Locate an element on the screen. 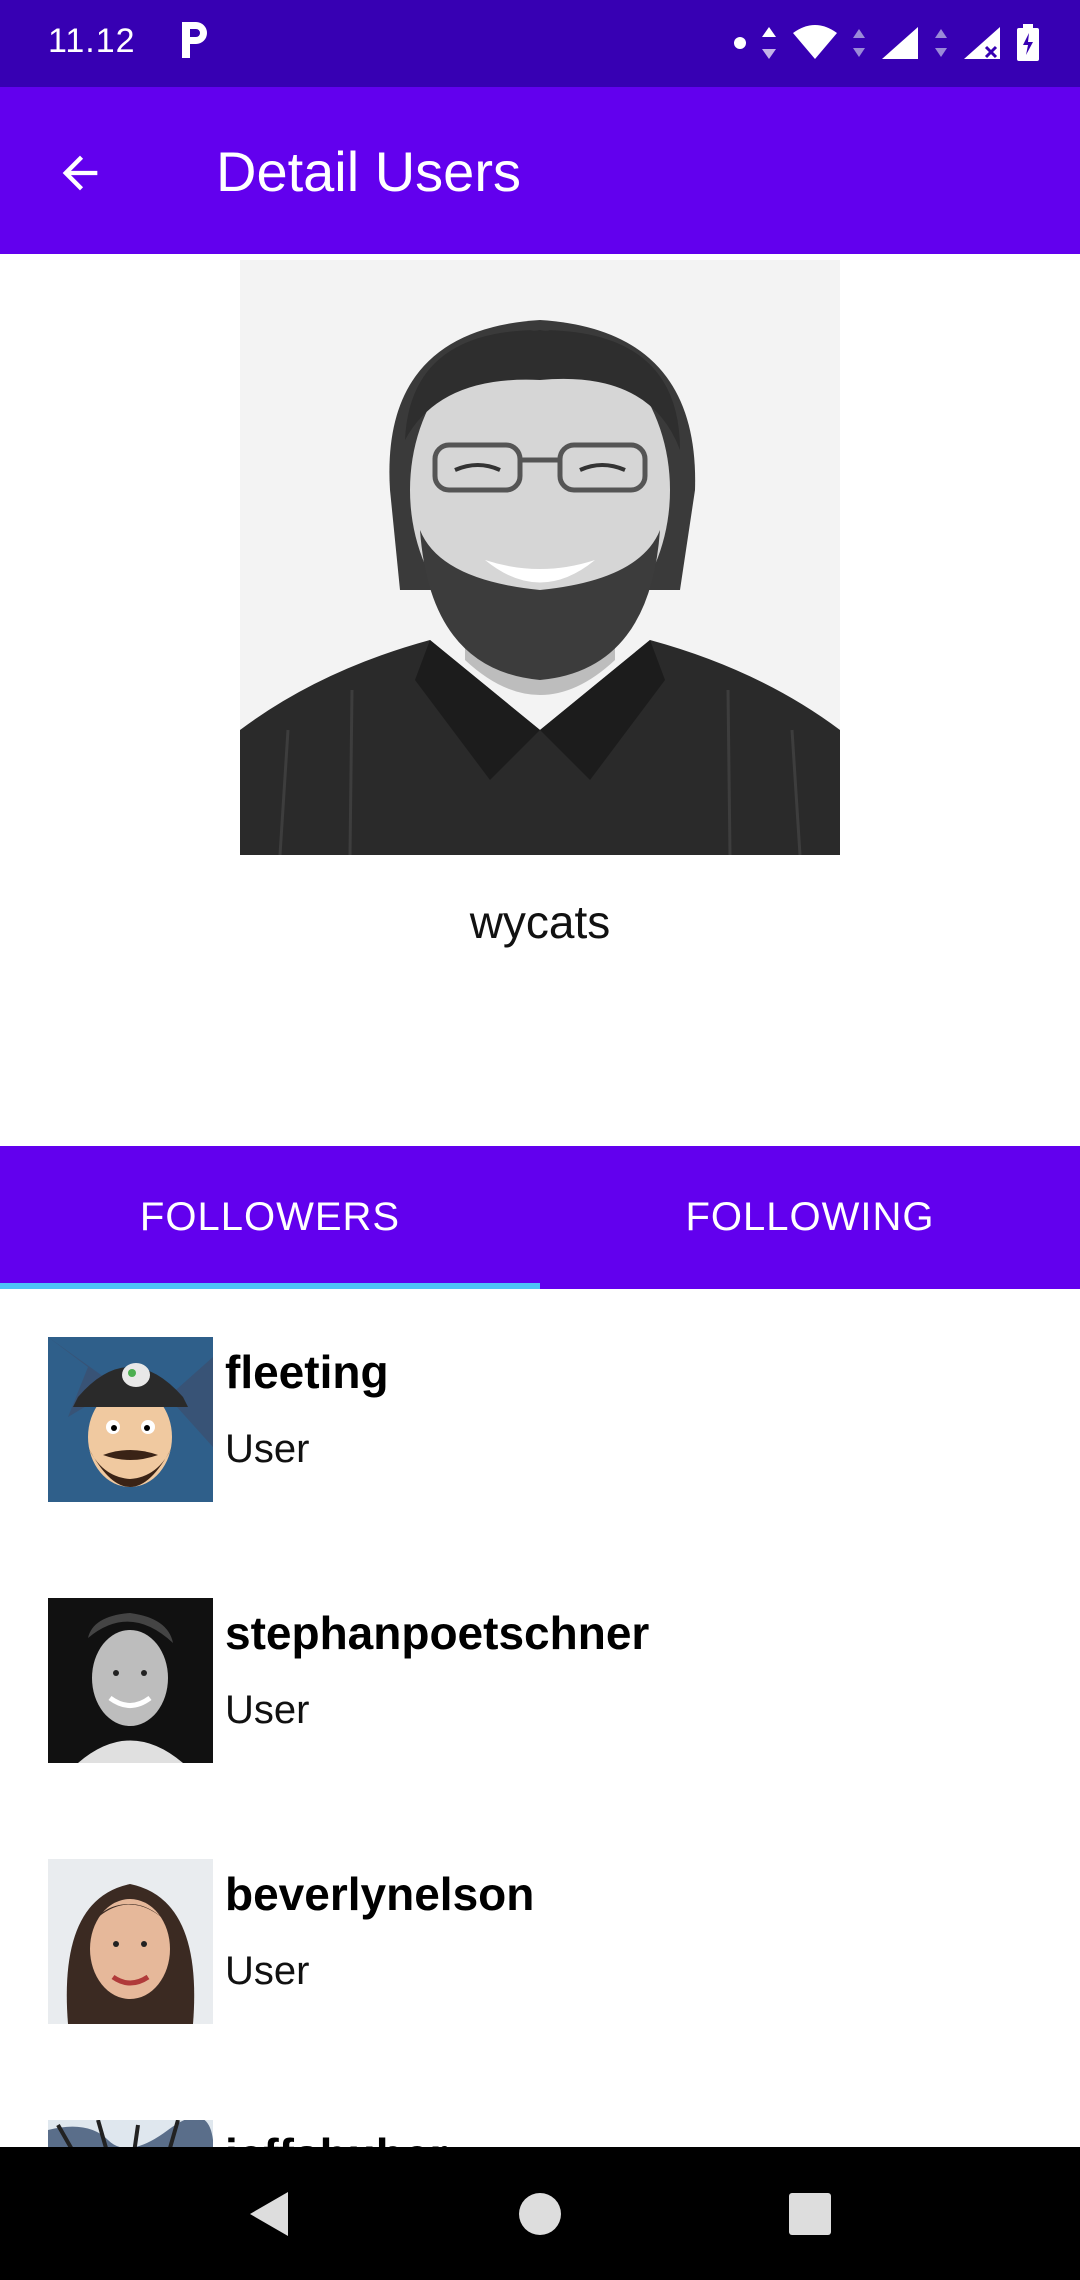 The image size is (1080, 2280). user-name: jeffshuber is located at coordinates (336, 2137).